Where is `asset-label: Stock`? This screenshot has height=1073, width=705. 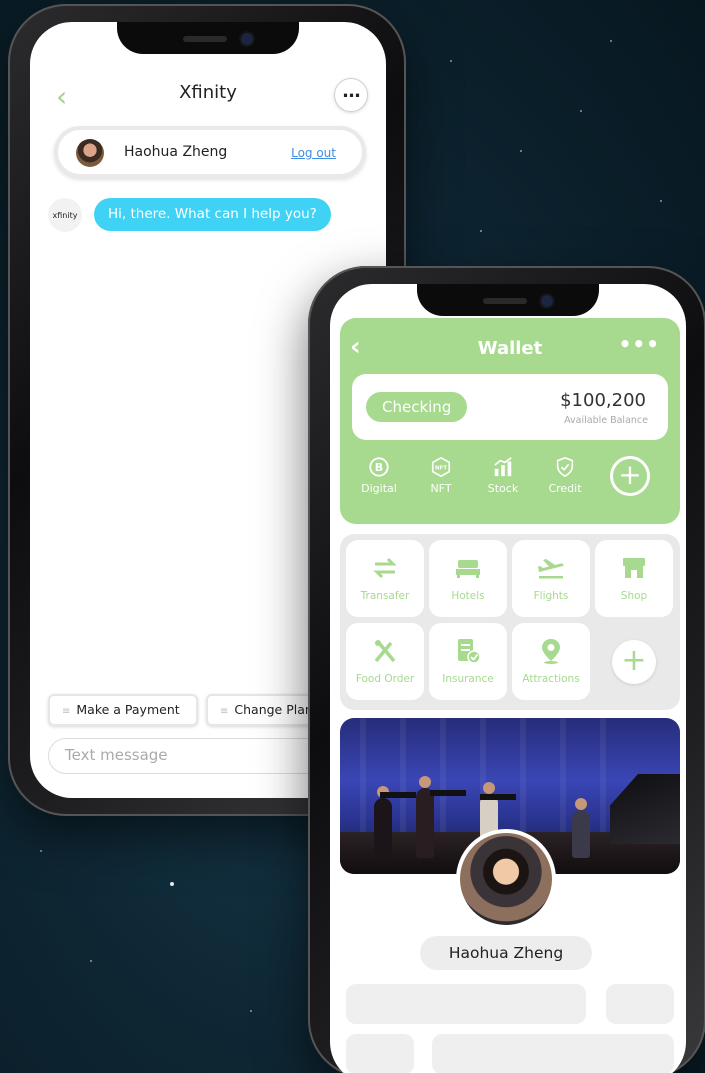
asset-label: Stock is located at coordinates (503, 488).